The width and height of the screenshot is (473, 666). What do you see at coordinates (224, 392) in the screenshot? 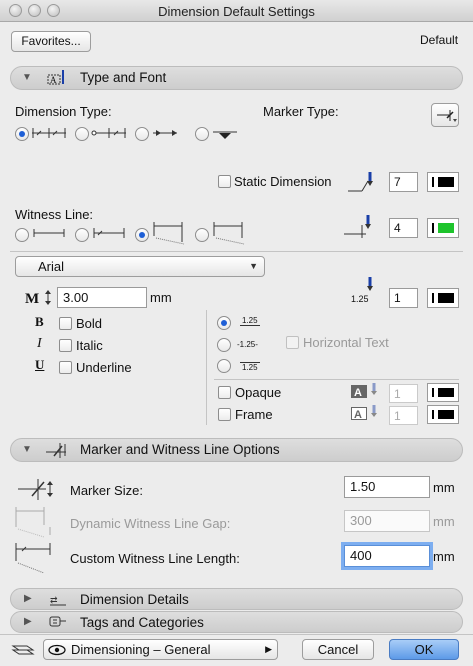
I see `opaque-checkbox` at bounding box center [224, 392].